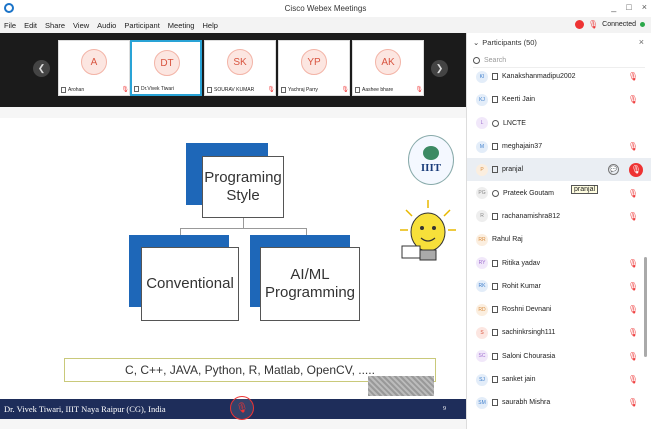  Describe the element at coordinates (559, 123) in the screenshot. I see `list-item: L LNCTE` at that location.